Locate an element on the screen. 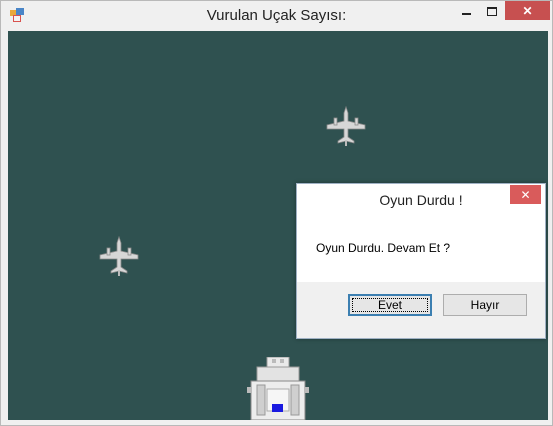  dialog-message: Oyun Durdu. Devam Et ? is located at coordinates (383, 248).